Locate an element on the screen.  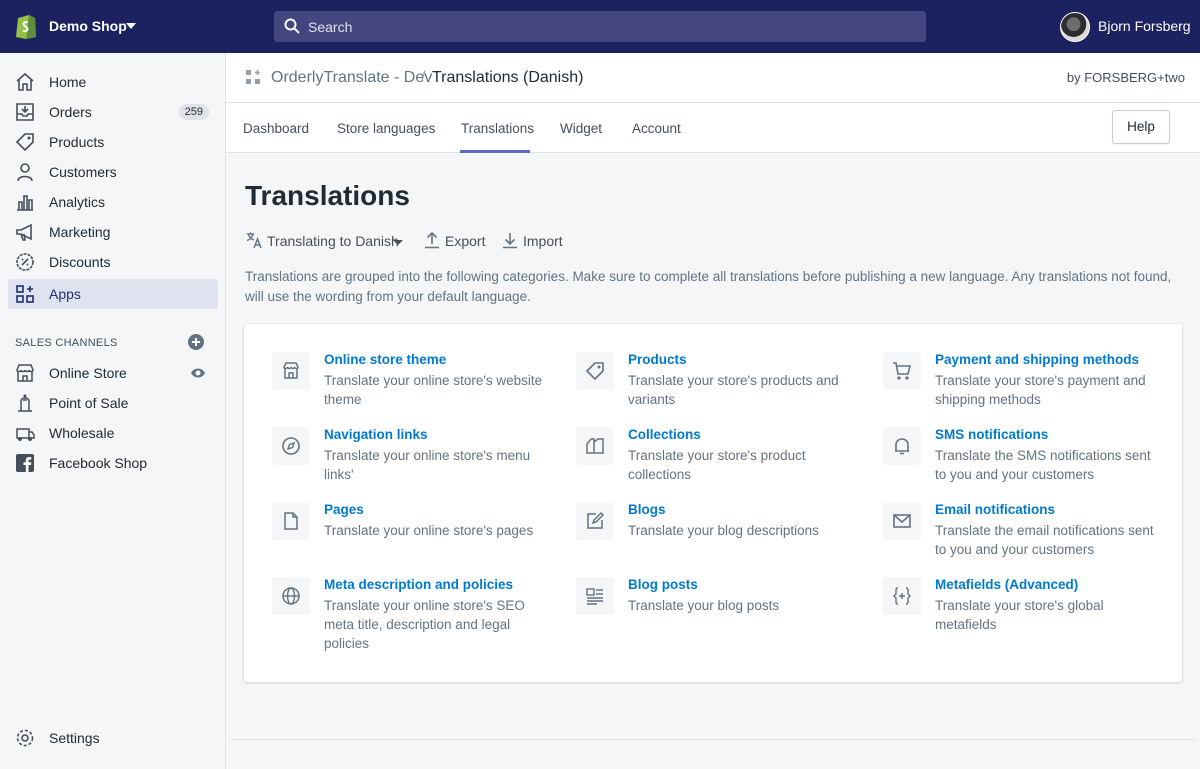
sidebar-item-marketing: Marketing is located at coordinates (113, 232).